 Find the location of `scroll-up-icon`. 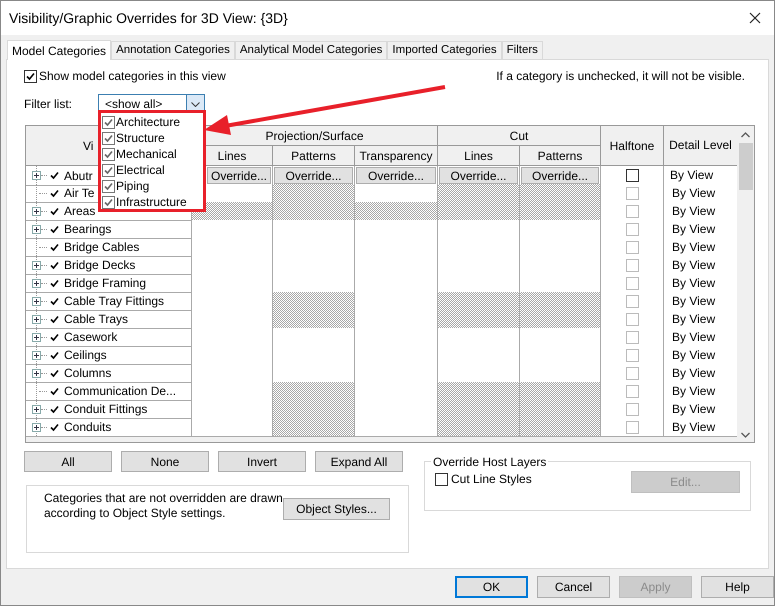

scroll-up-icon is located at coordinates (745, 135).